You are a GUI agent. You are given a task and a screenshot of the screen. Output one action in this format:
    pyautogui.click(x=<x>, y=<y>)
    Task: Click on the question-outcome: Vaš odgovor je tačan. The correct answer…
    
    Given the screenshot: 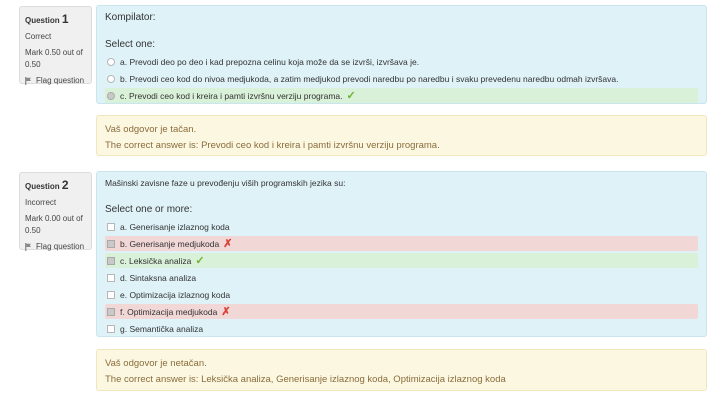 What is the action you would take?
    pyautogui.click(x=401, y=135)
    